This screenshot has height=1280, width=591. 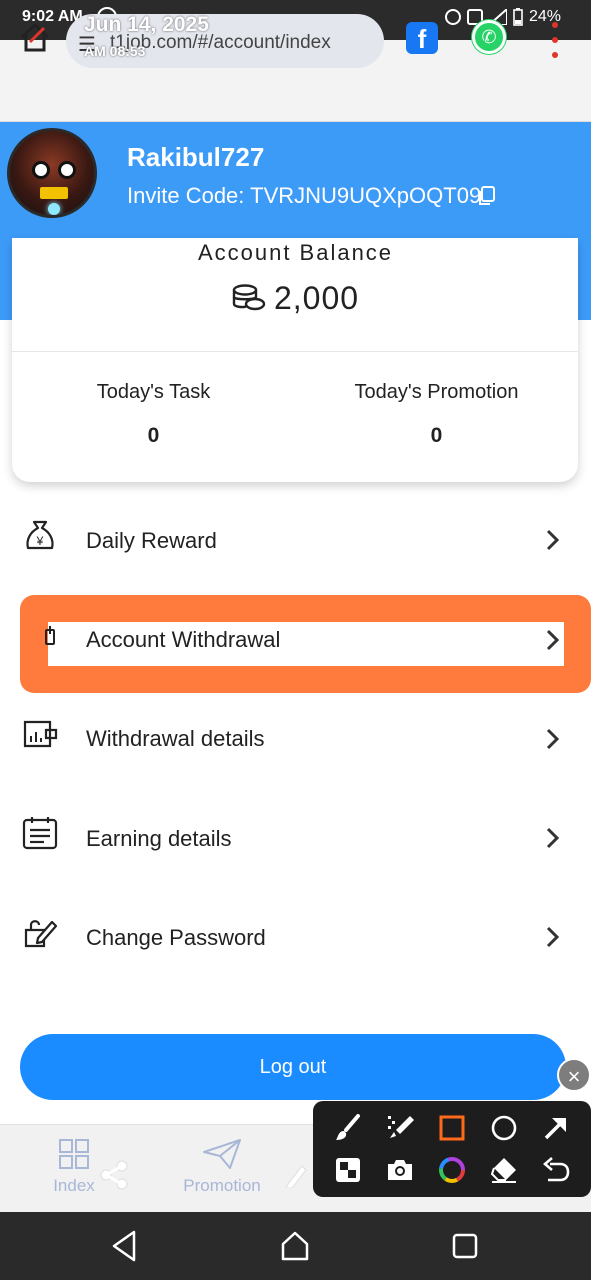 I want to click on menu-label-withdrawal-details: Withdrawal details, so click(x=175, y=738).